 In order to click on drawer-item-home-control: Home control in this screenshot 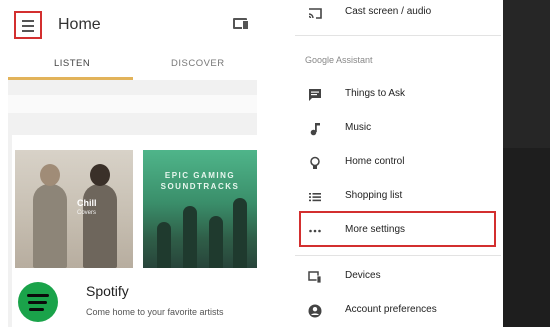, I will do `click(398, 163)`.